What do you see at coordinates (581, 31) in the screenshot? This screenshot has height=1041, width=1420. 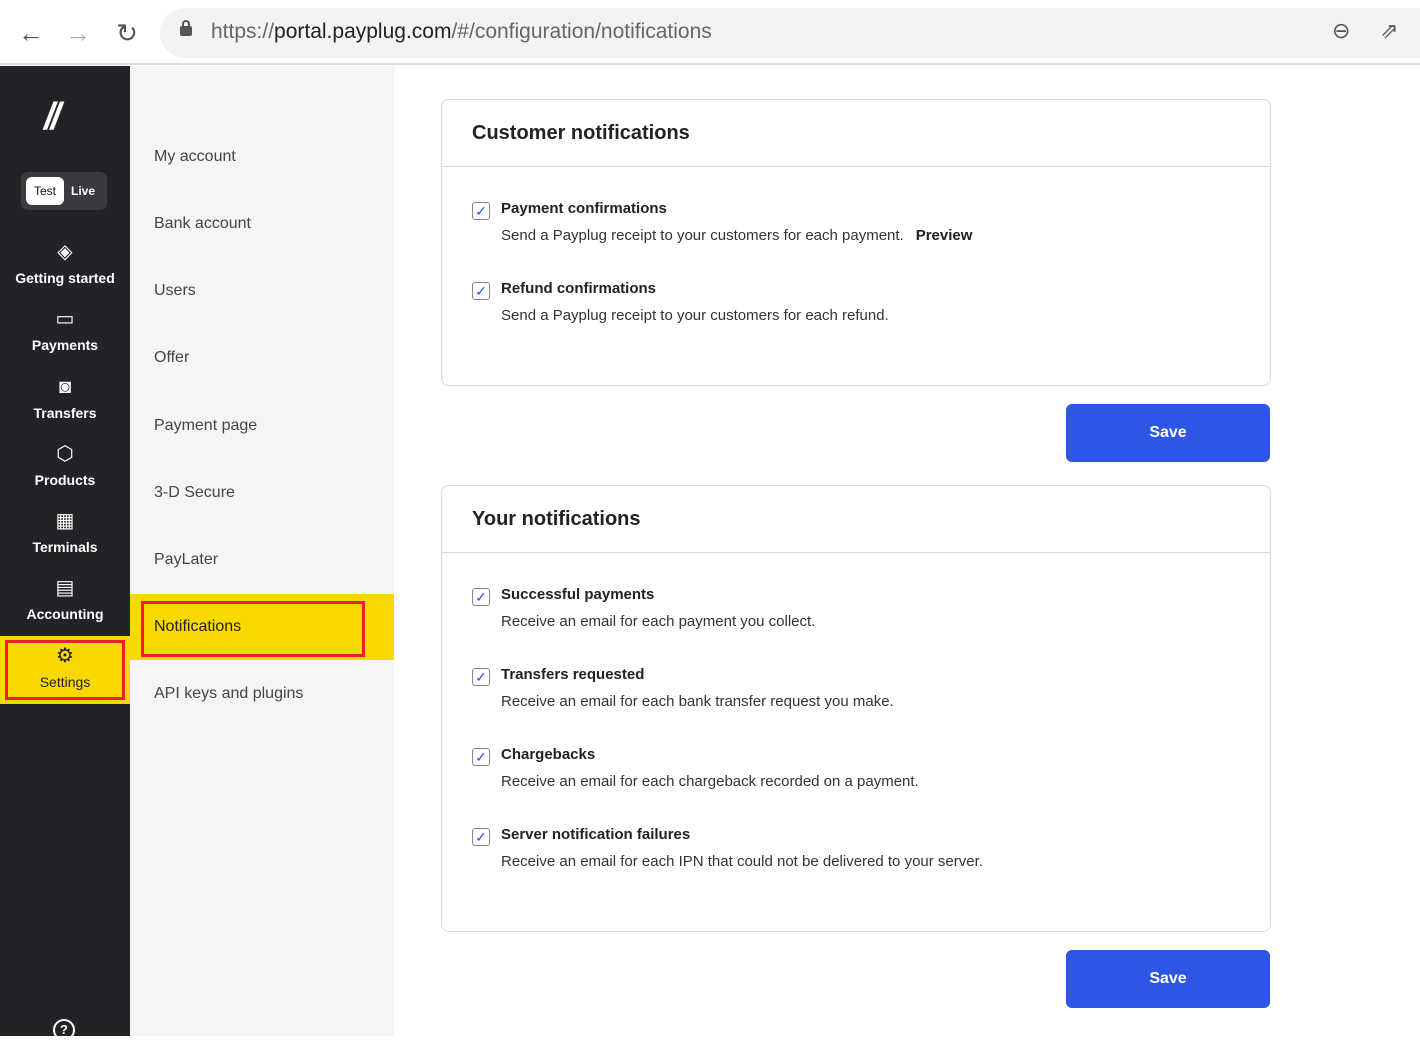 I see `url-path: /#/configuration/notifications` at bounding box center [581, 31].